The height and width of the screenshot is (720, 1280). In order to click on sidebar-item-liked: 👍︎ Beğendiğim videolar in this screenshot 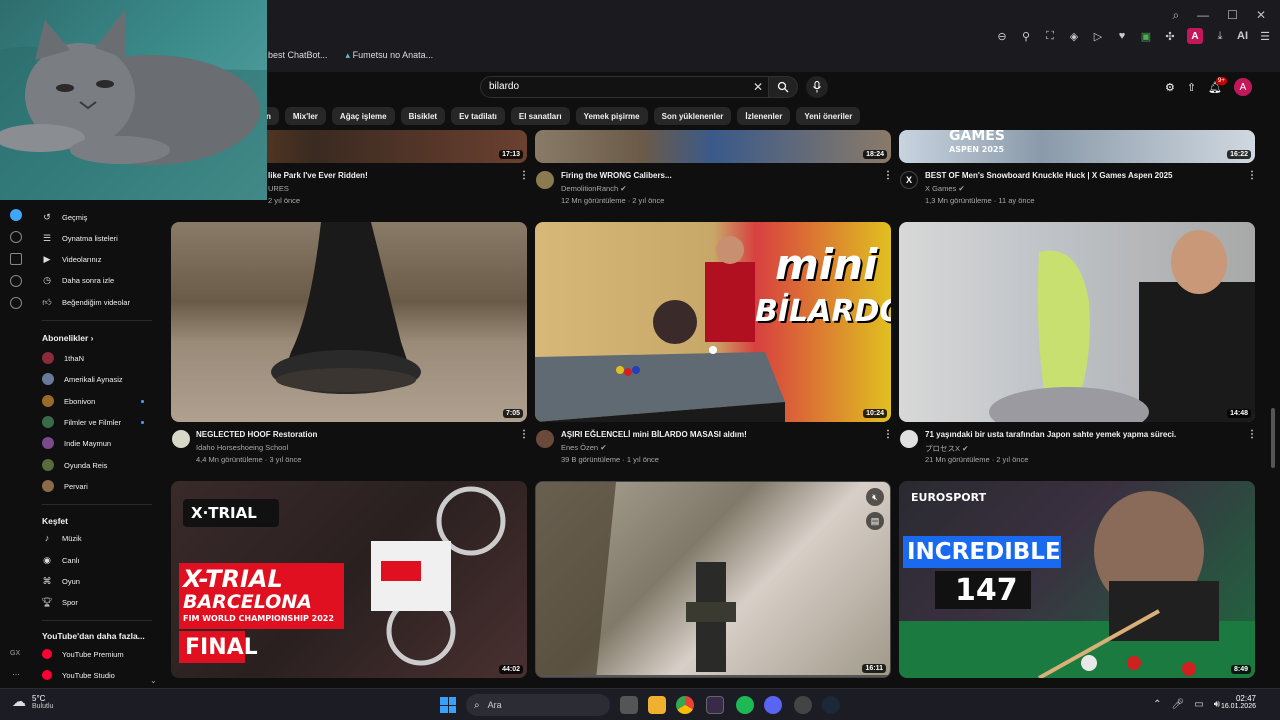, I will do `click(86, 302)`.